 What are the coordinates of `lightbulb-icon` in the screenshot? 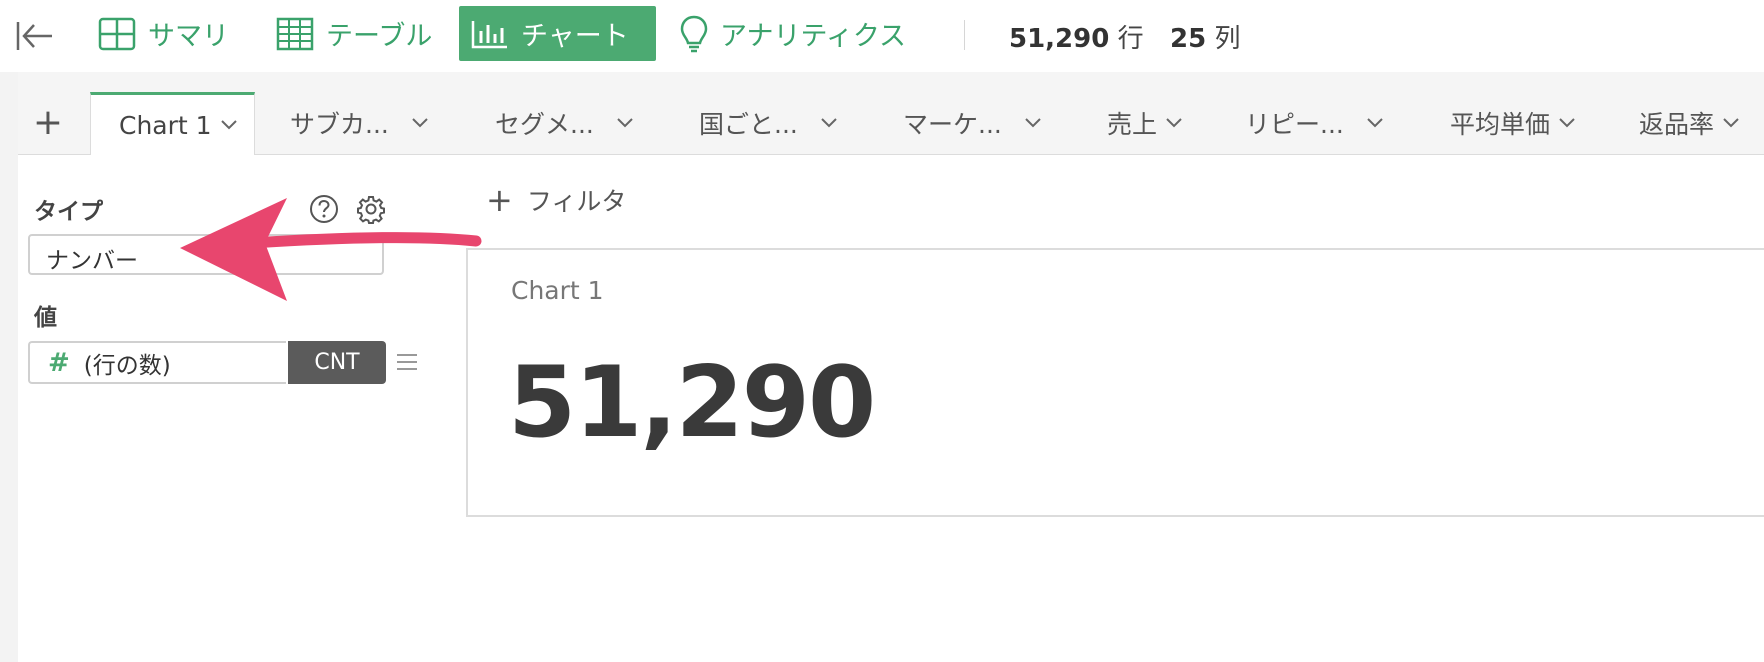 It's located at (694, 33).